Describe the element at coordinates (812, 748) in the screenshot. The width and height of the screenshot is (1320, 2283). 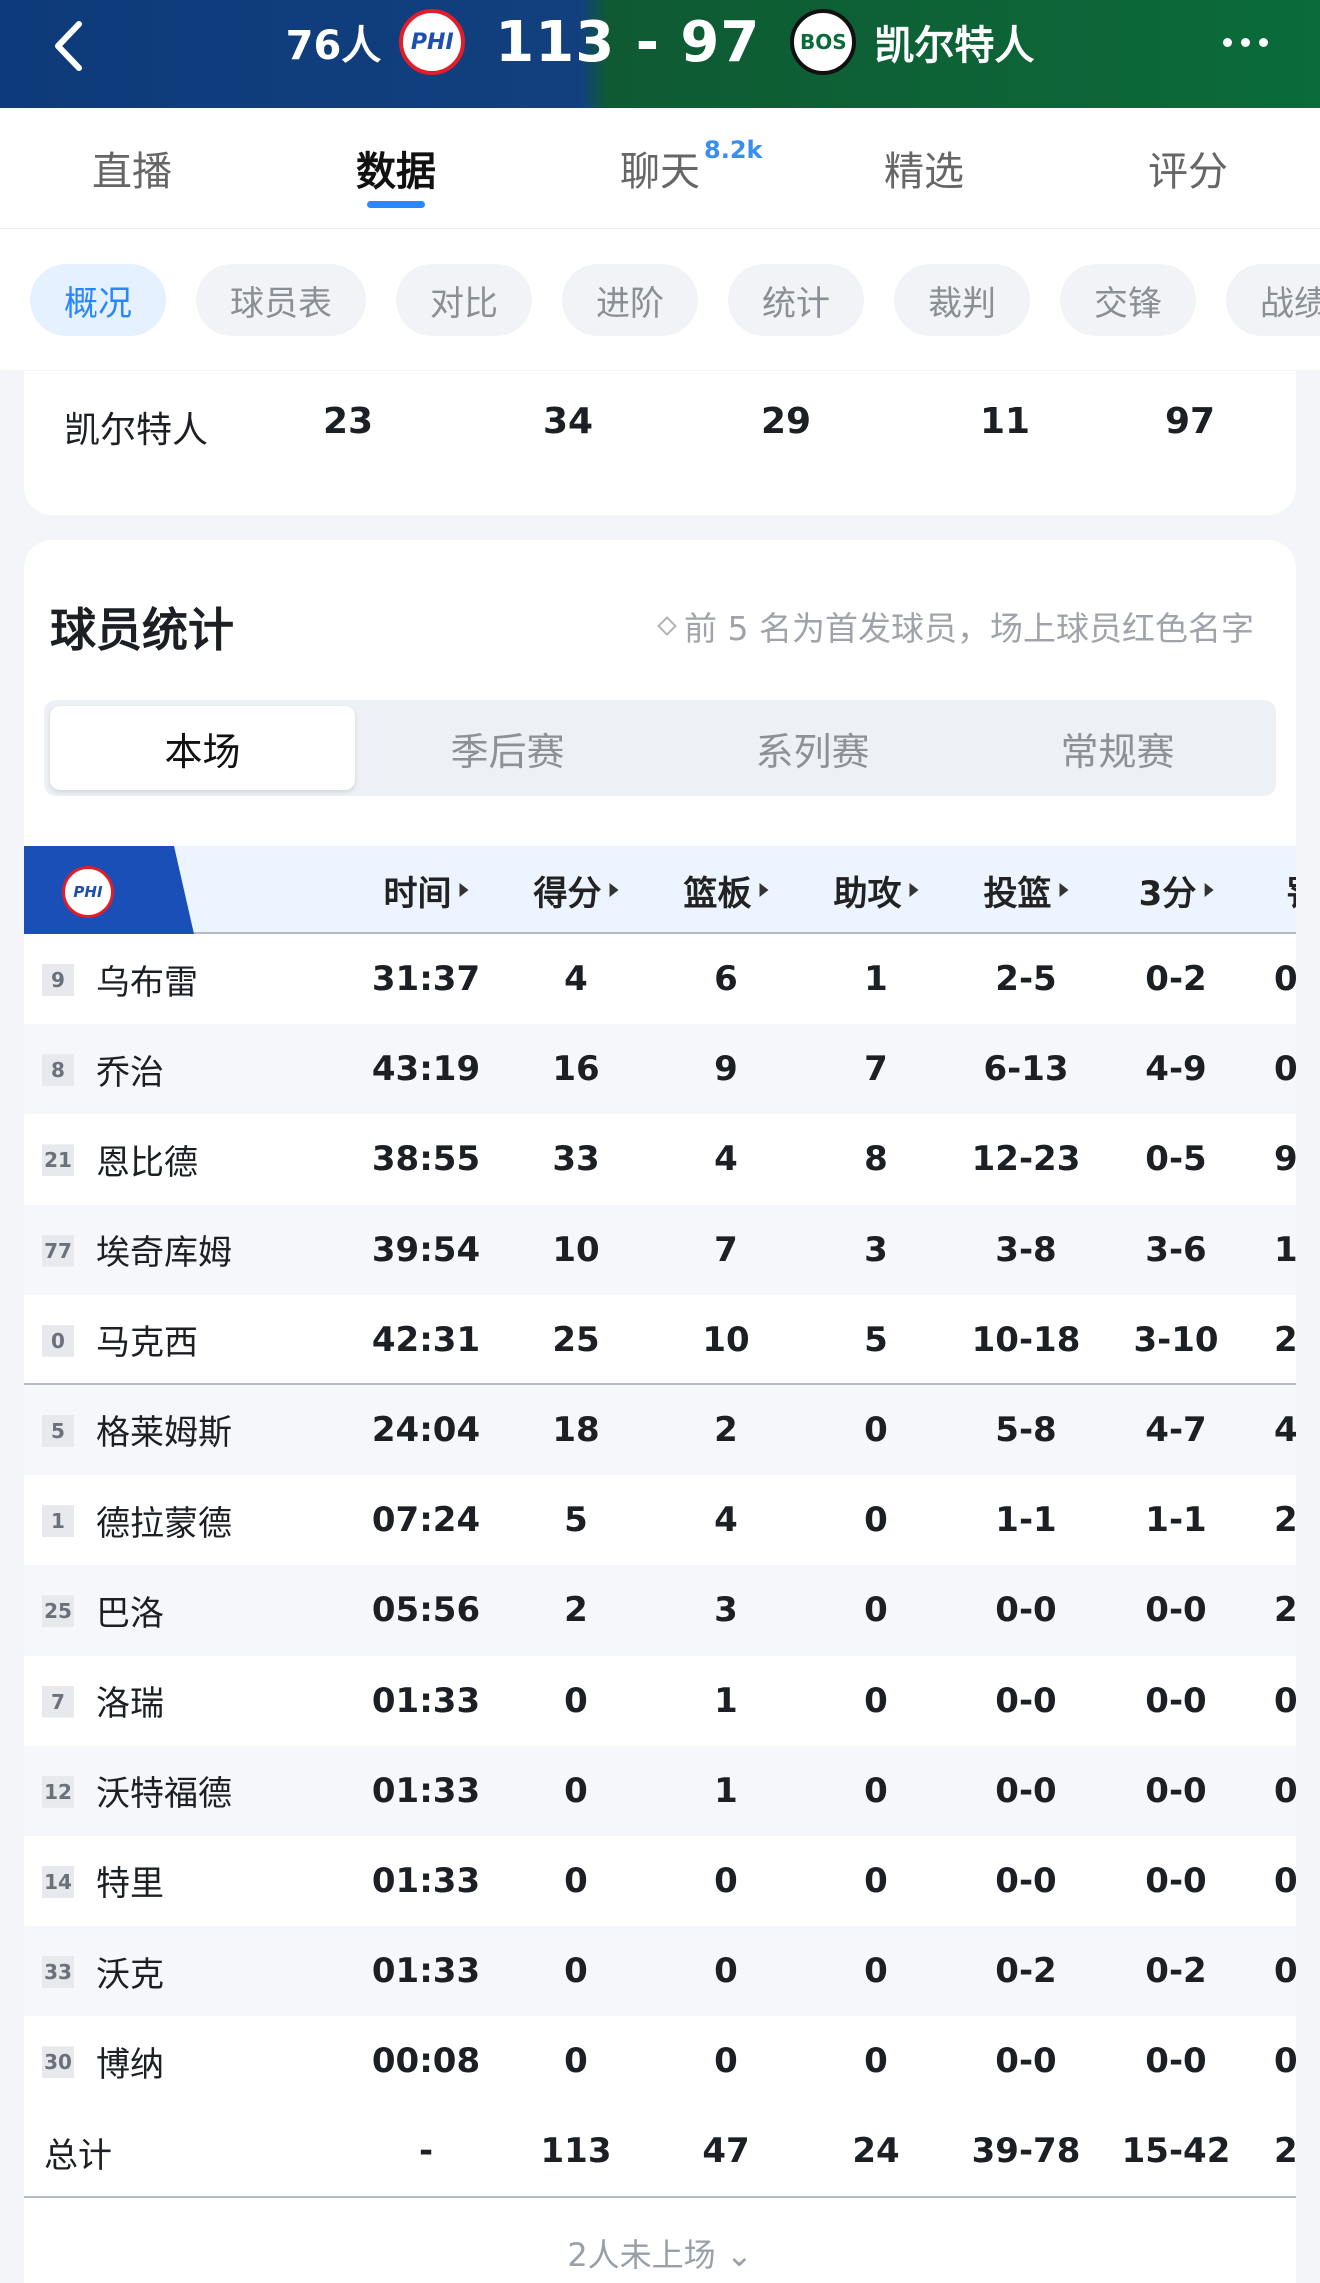
I see `segment-series: 系列赛` at that location.